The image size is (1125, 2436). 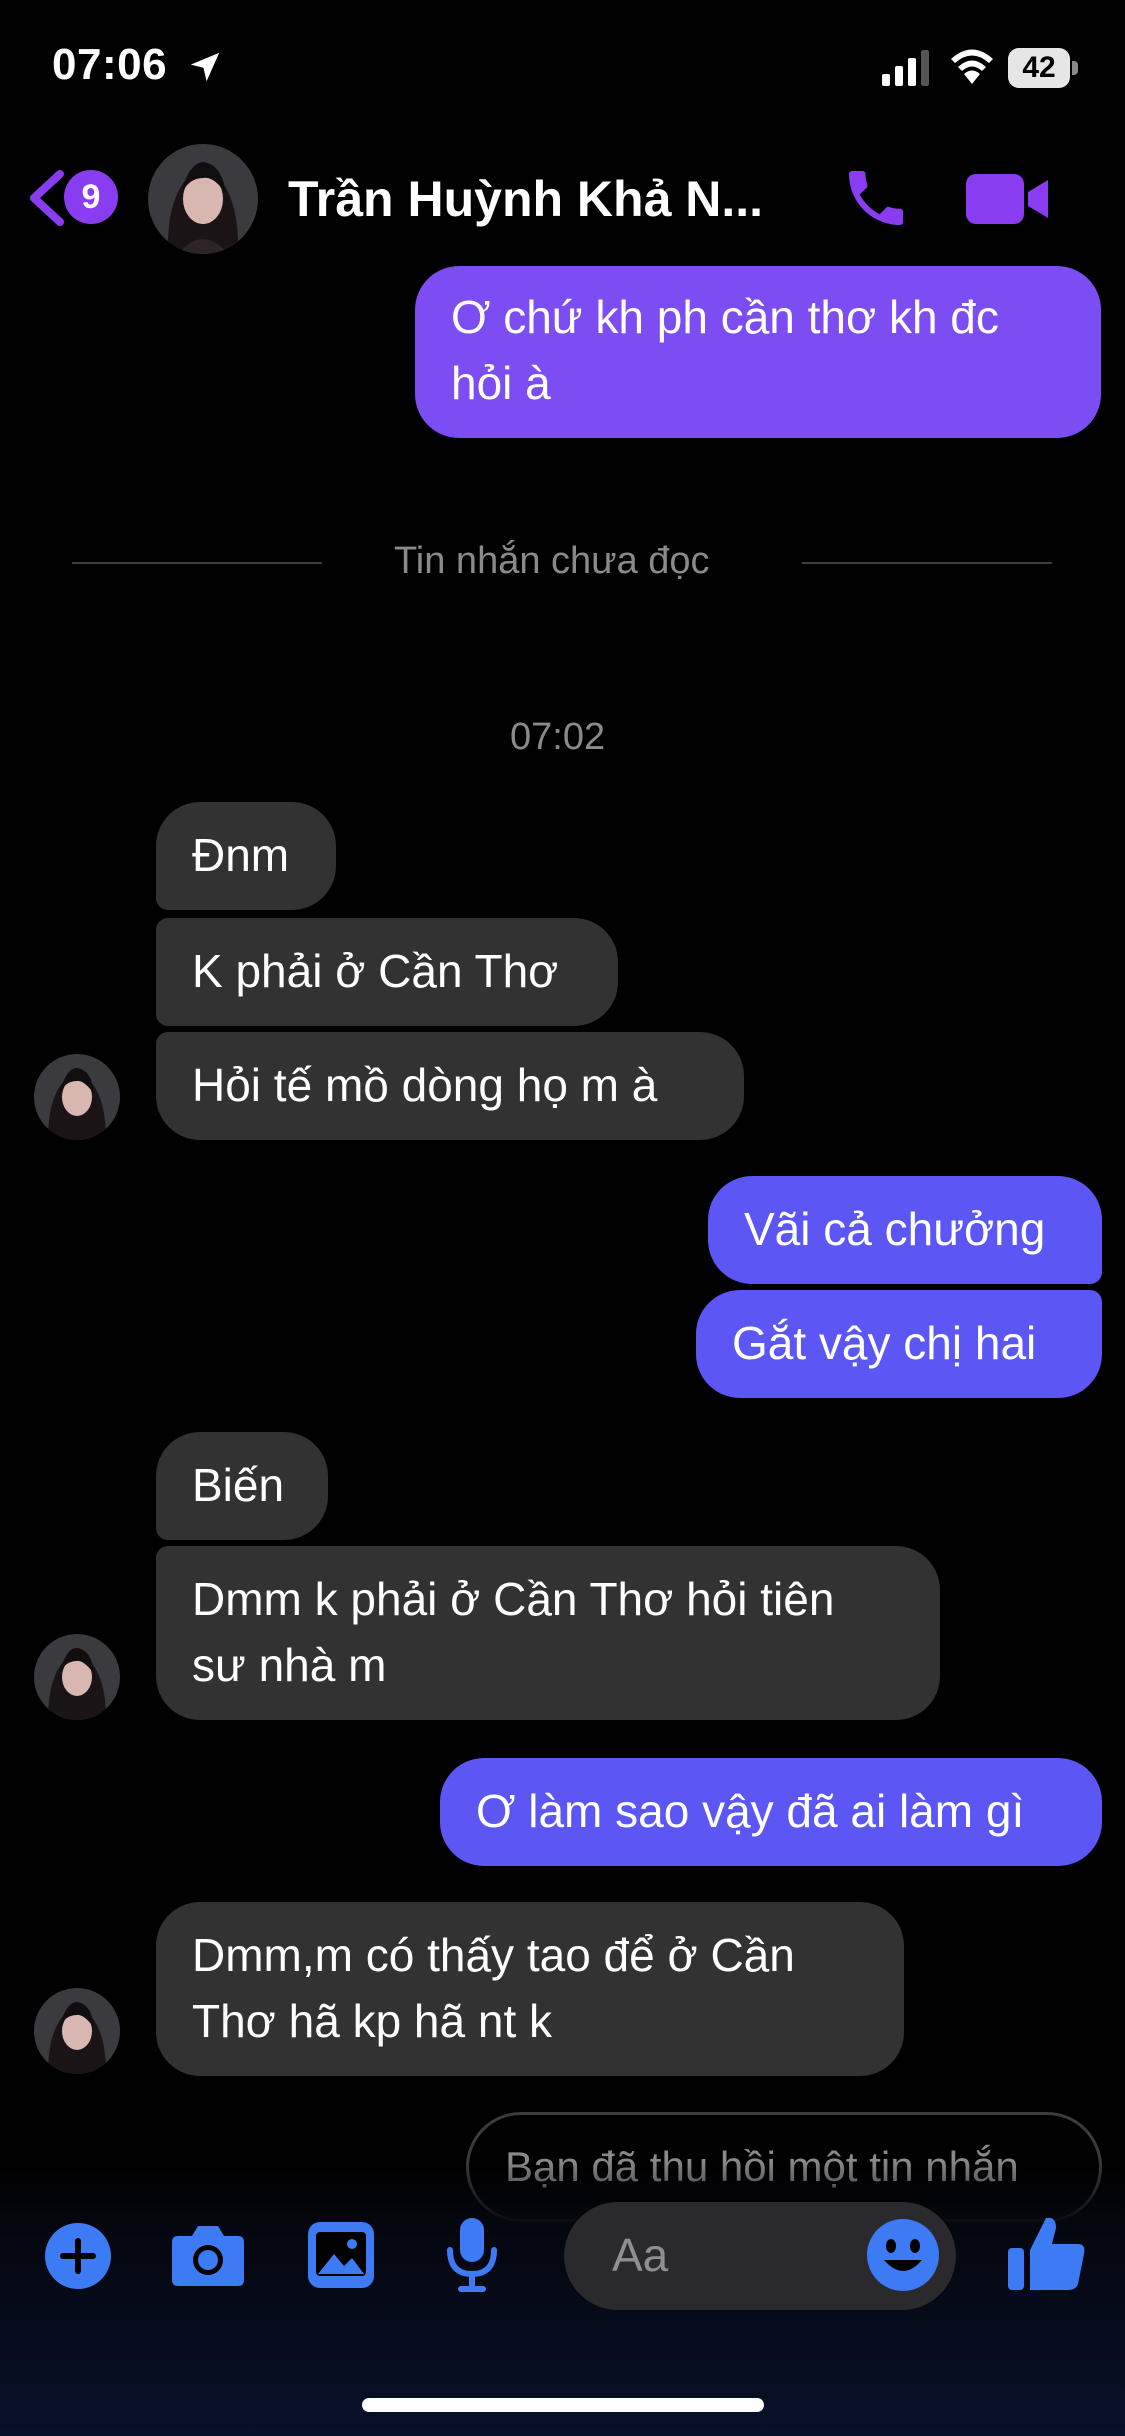 I want to click on outgoing-message: Ơ làm sao vậy đã ai làm gì, so click(x=771, y=1812).